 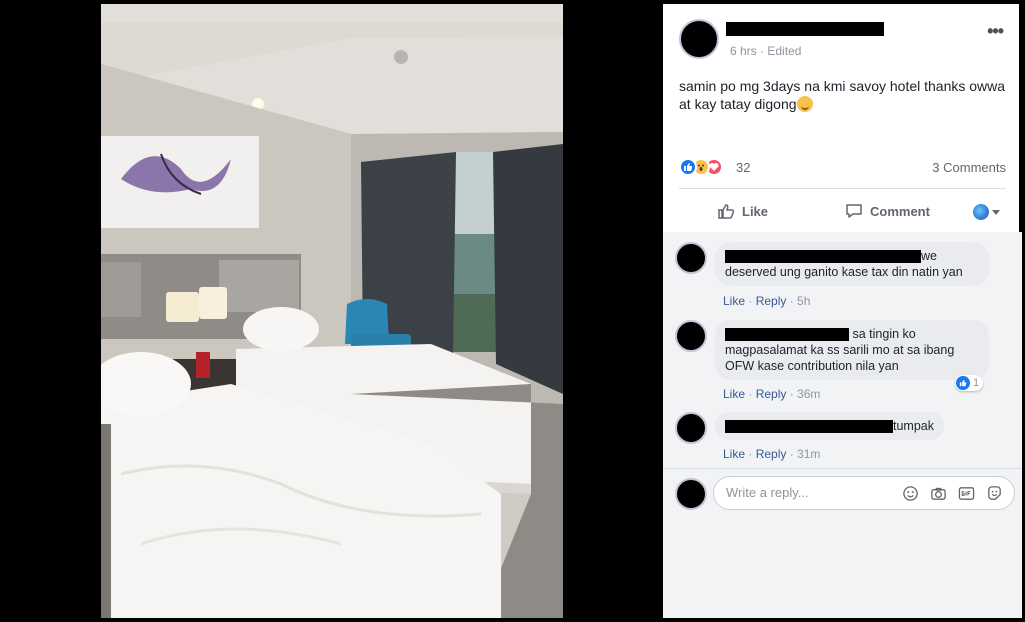 I want to click on post-time: 6 hrs, so click(x=743, y=51).